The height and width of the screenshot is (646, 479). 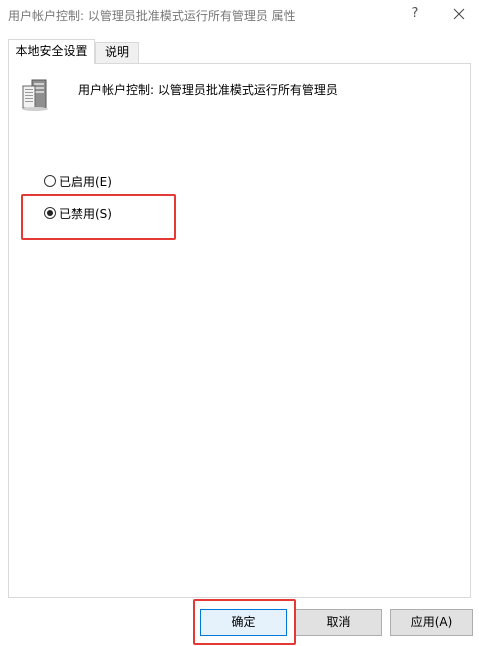 I want to click on server-policy-icon, so click(x=35, y=95).